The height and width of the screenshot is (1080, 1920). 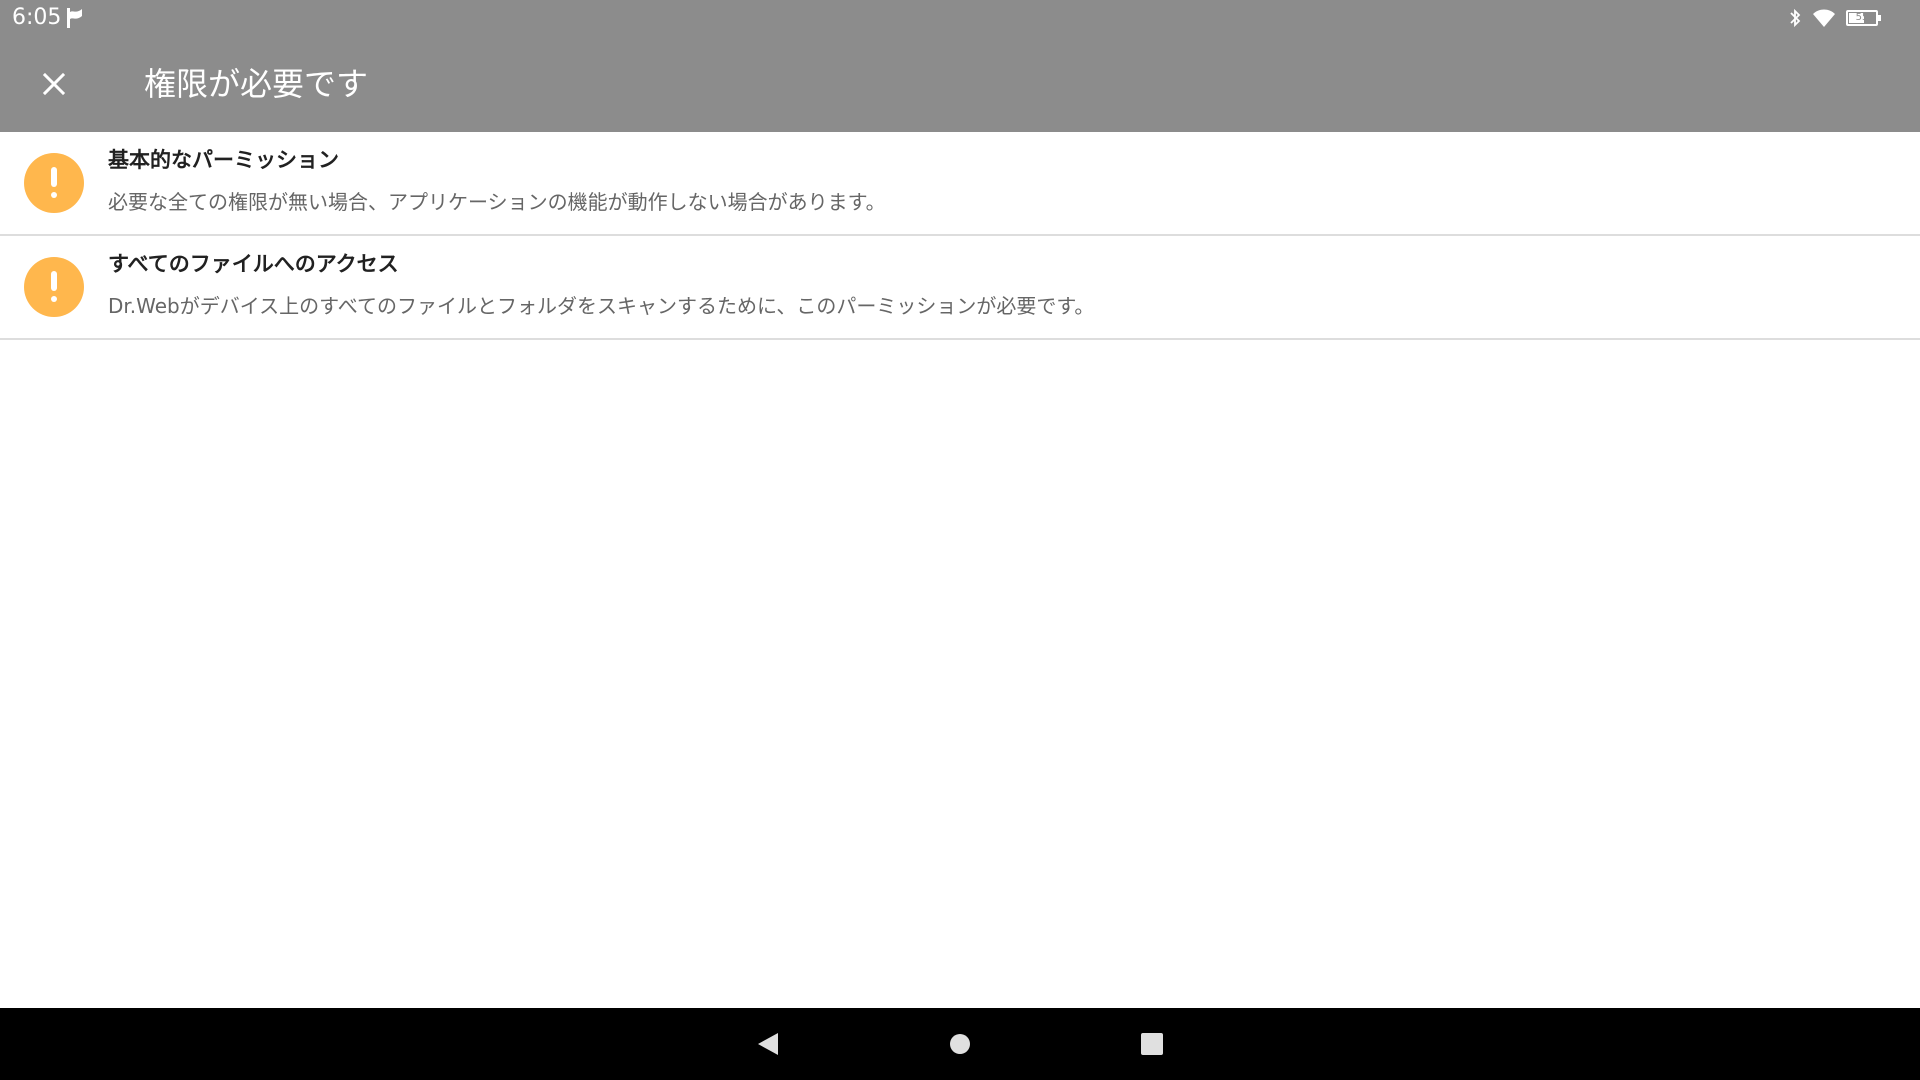 I want to click on wifi-icon, so click(x=1824, y=18).